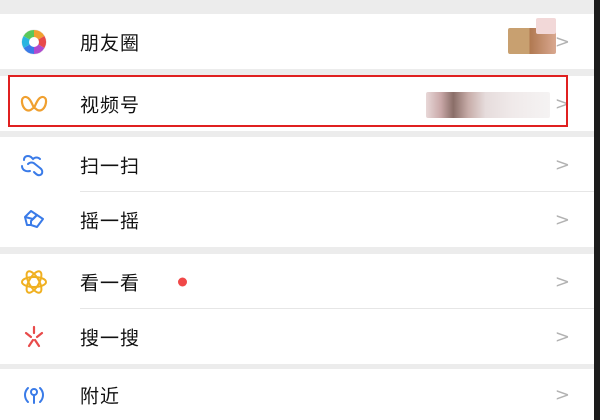 The image size is (600, 420). I want to click on nearby-group: 附近 >, so click(300, 394).